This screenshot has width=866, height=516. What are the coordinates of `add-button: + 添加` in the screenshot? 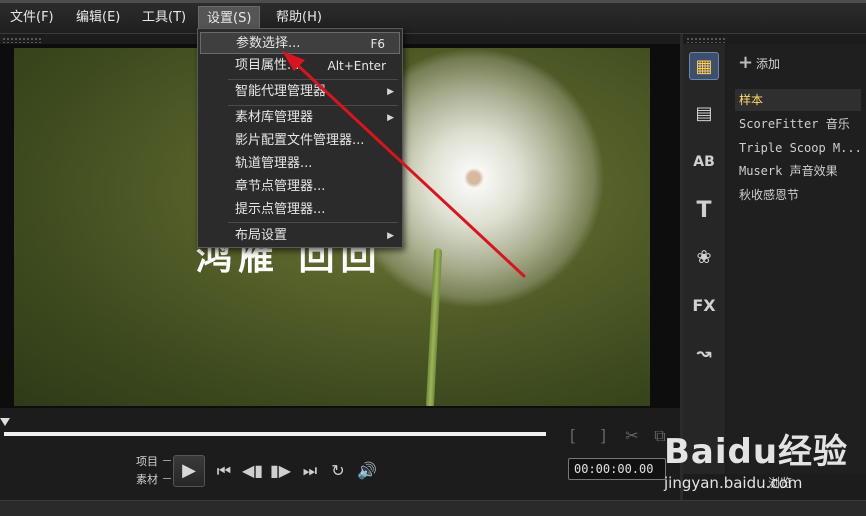 It's located at (759, 63).